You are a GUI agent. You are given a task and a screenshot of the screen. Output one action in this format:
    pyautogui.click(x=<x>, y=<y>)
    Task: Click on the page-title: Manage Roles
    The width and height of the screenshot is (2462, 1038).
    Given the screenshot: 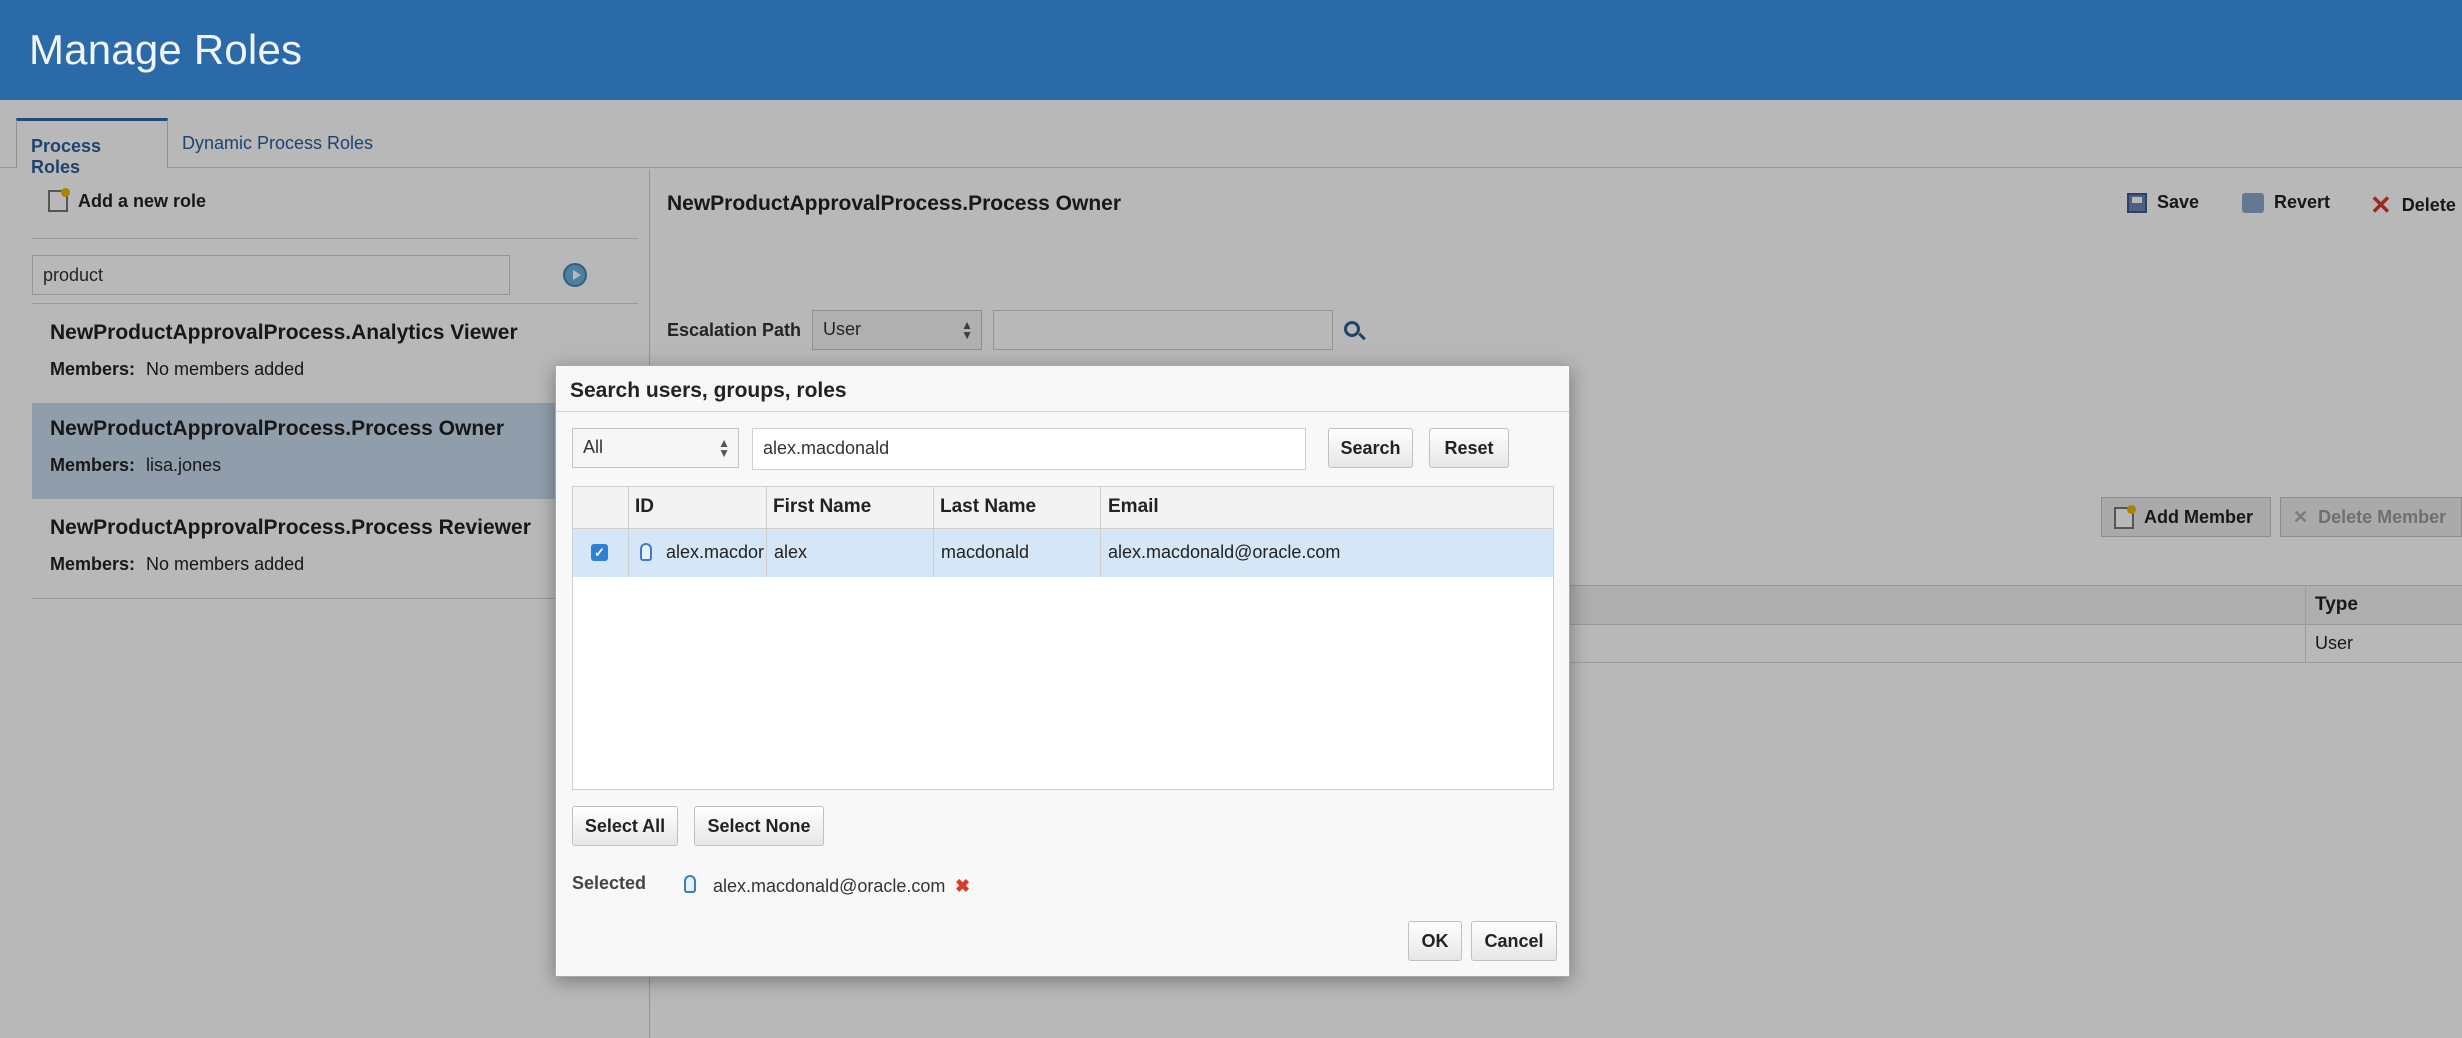 What is the action you would take?
    pyautogui.click(x=166, y=49)
    